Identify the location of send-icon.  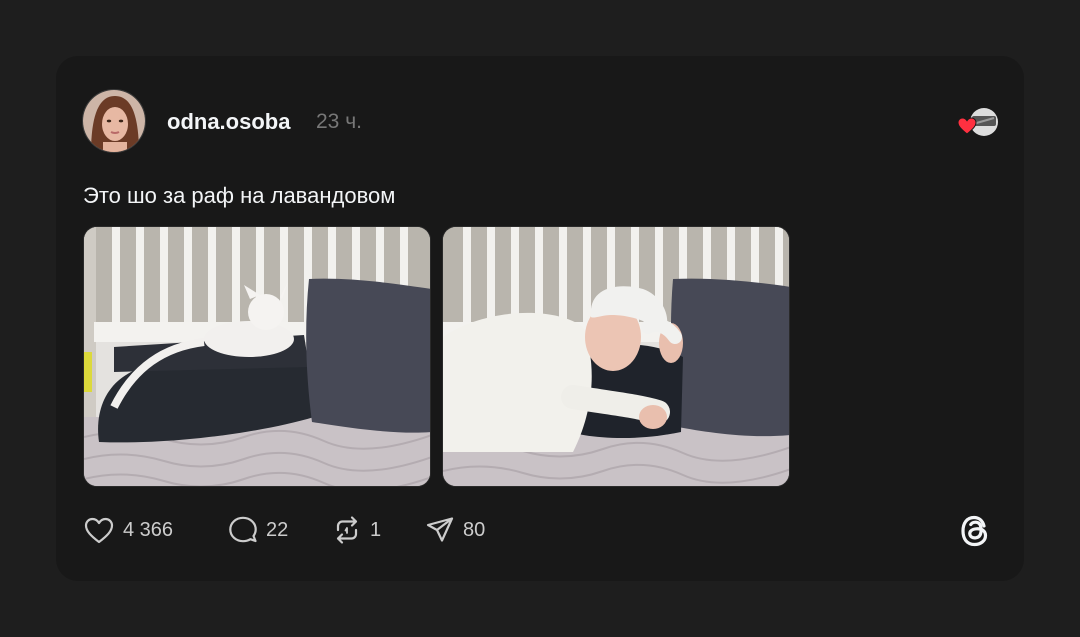
(440, 529).